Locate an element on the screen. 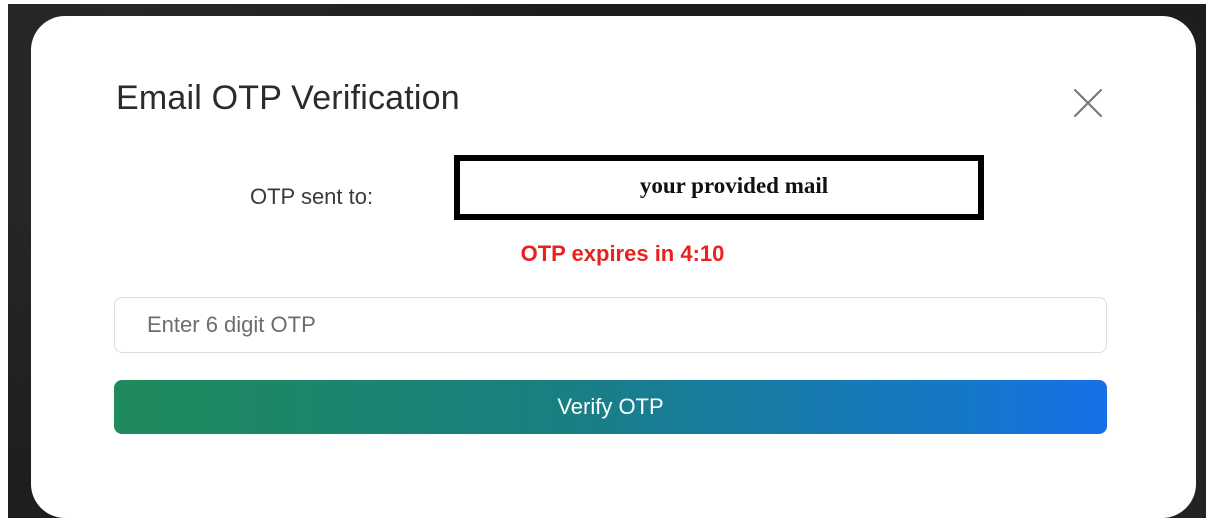  page-edge-right is located at coordinates (1208, 260).